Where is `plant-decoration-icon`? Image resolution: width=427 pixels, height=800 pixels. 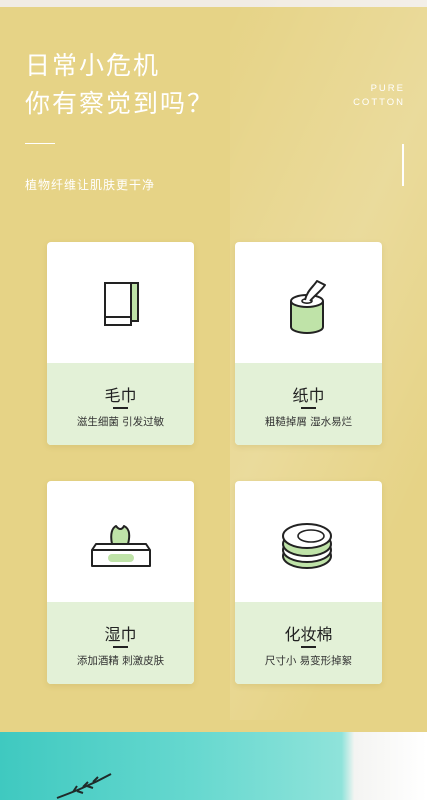
plant-decoration-icon is located at coordinates (84, 786).